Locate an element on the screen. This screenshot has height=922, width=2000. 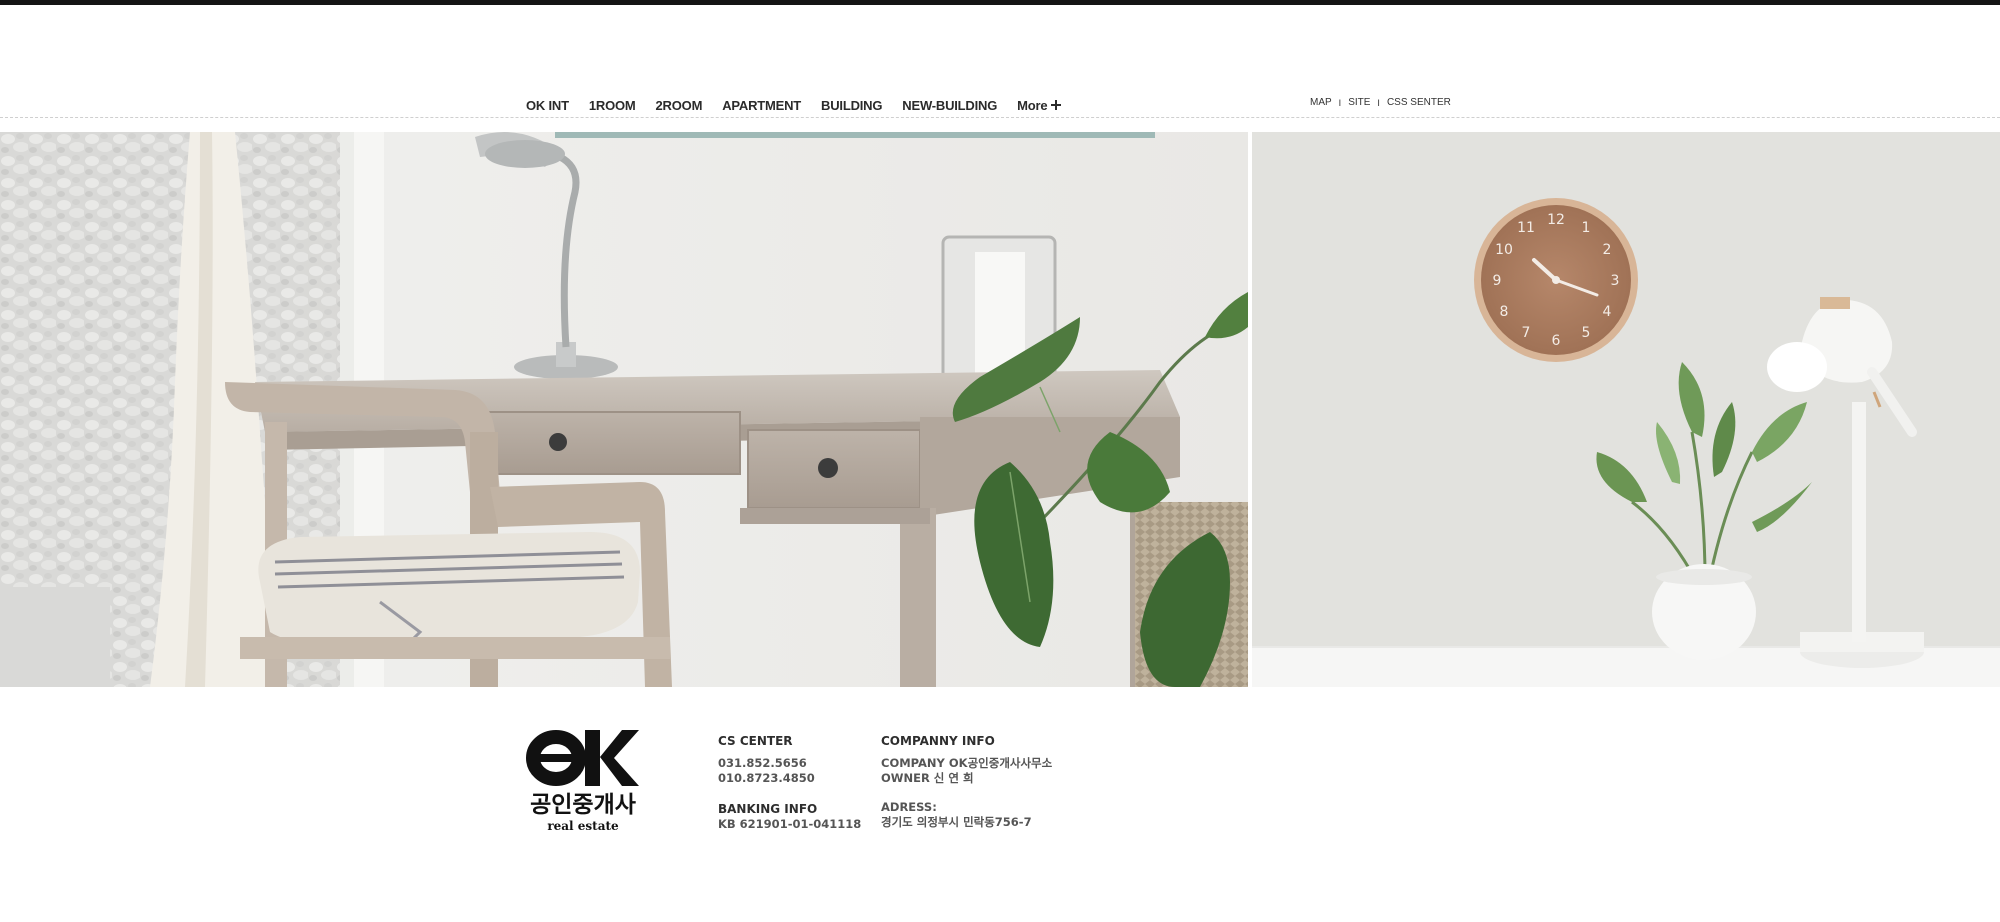
svg-text: 8 is located at coordinates (1504, 312).